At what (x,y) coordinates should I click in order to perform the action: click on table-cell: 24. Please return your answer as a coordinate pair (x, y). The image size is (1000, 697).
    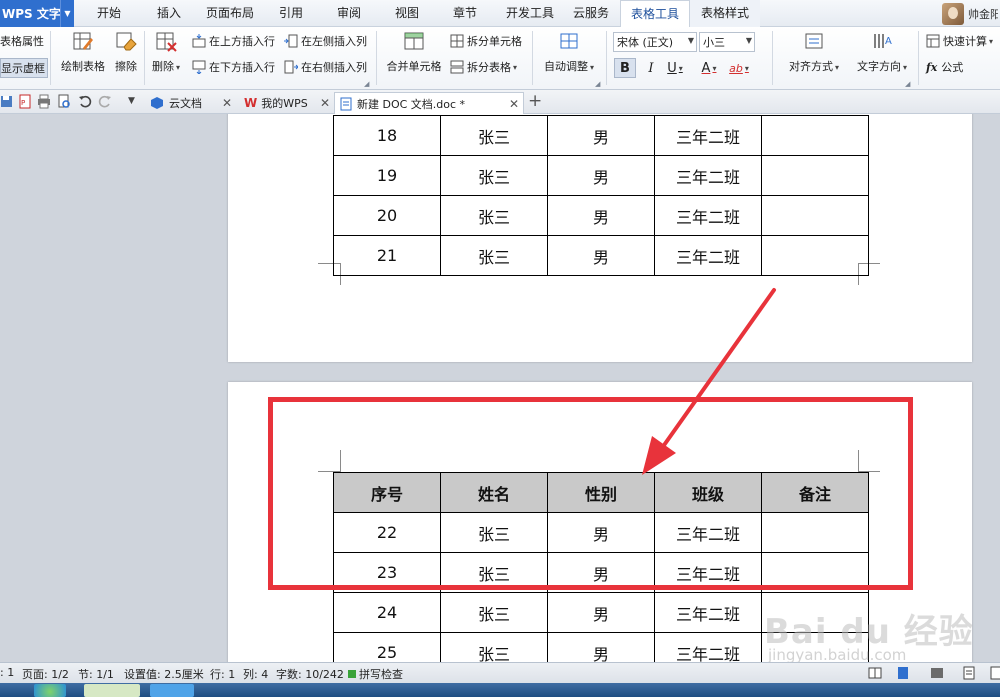
    Looking at the image, I should click on (387, 612).